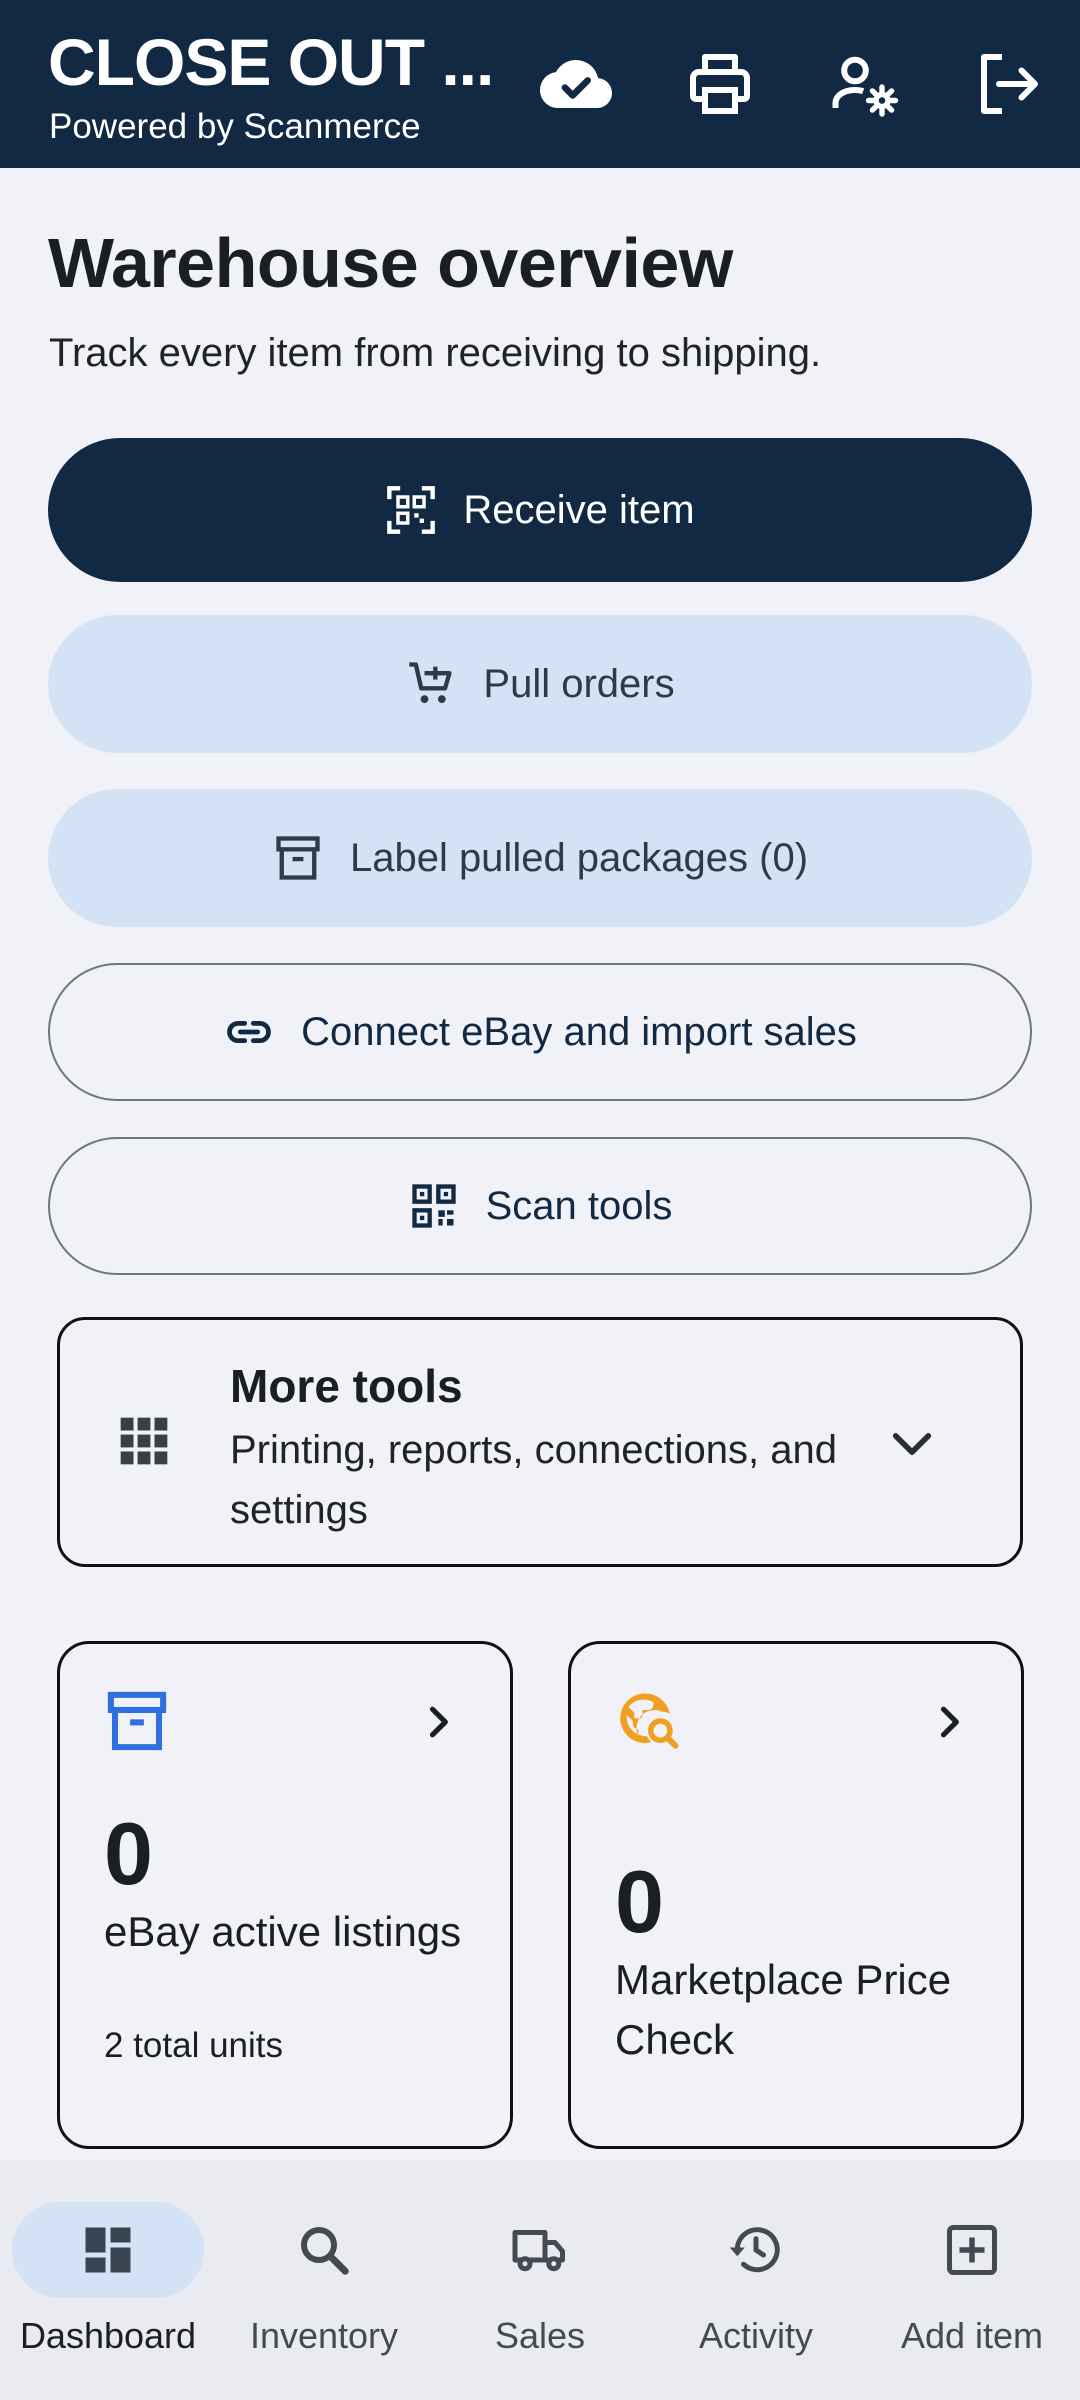 Image resolution: width=1080 pixels, height=2400 pixels. I want to click on nav-add-item: Add item, so click(972, 2280).